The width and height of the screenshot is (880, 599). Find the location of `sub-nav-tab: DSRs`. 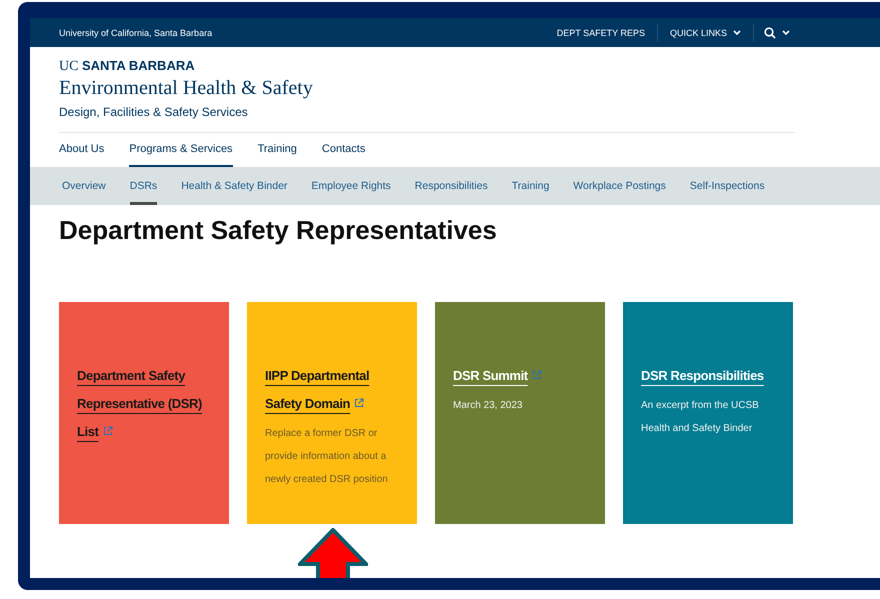

sub-nav-tab: DSRs is located at coordinates (144, 186).